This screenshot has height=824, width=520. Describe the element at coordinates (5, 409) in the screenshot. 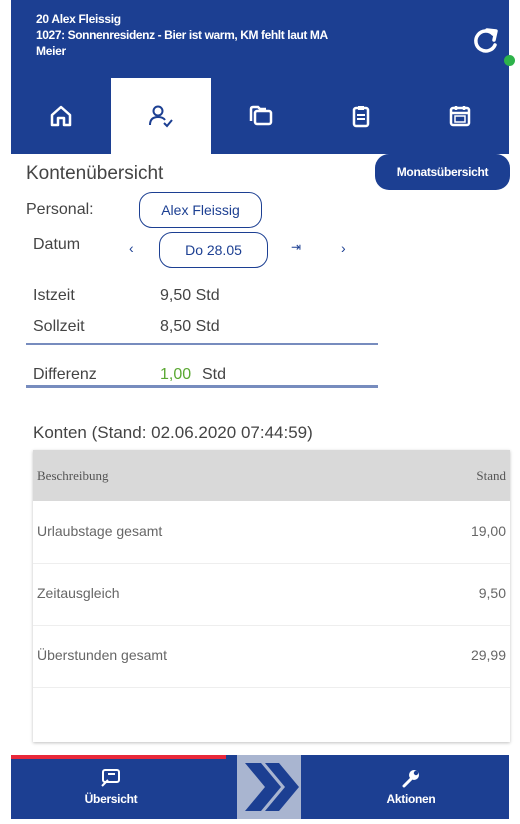

I see `left-margin` at that location.